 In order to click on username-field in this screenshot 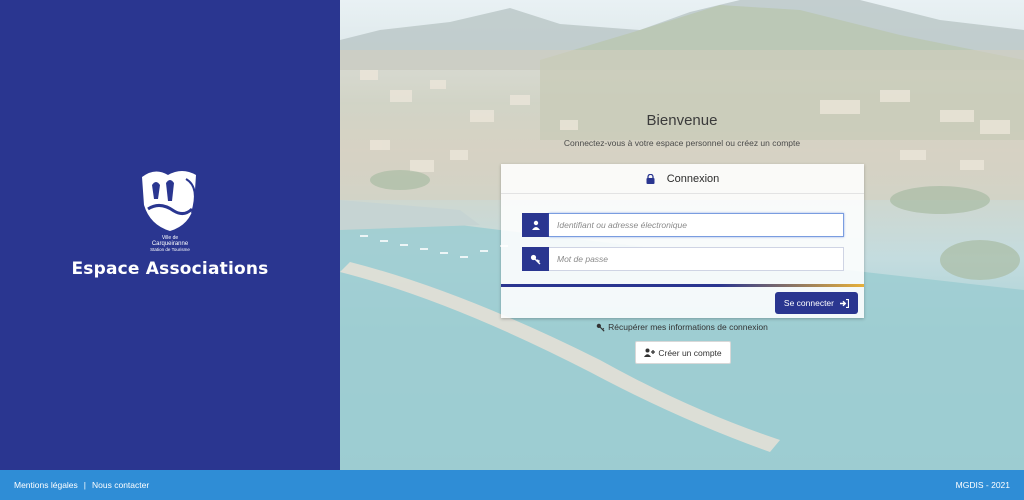, I will do `click(683, 225)`.